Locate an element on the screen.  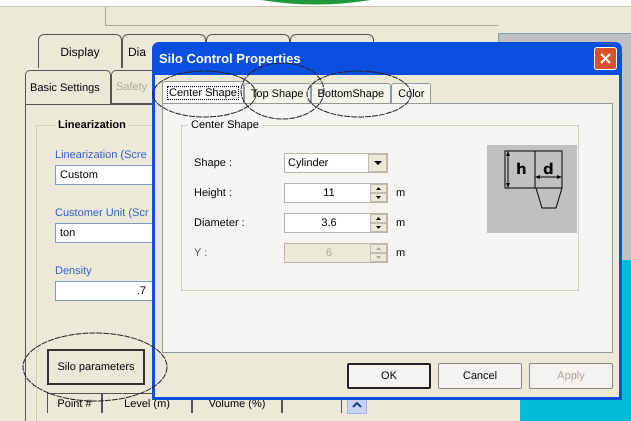
field-label: Shape : is located at coordinates (213, 163).